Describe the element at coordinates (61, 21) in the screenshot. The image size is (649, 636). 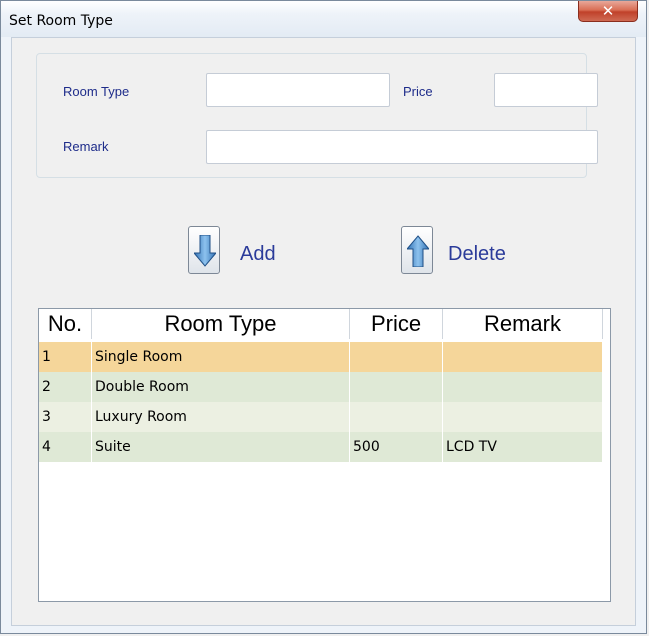
I see `window-title: Set Room Type` at that location.